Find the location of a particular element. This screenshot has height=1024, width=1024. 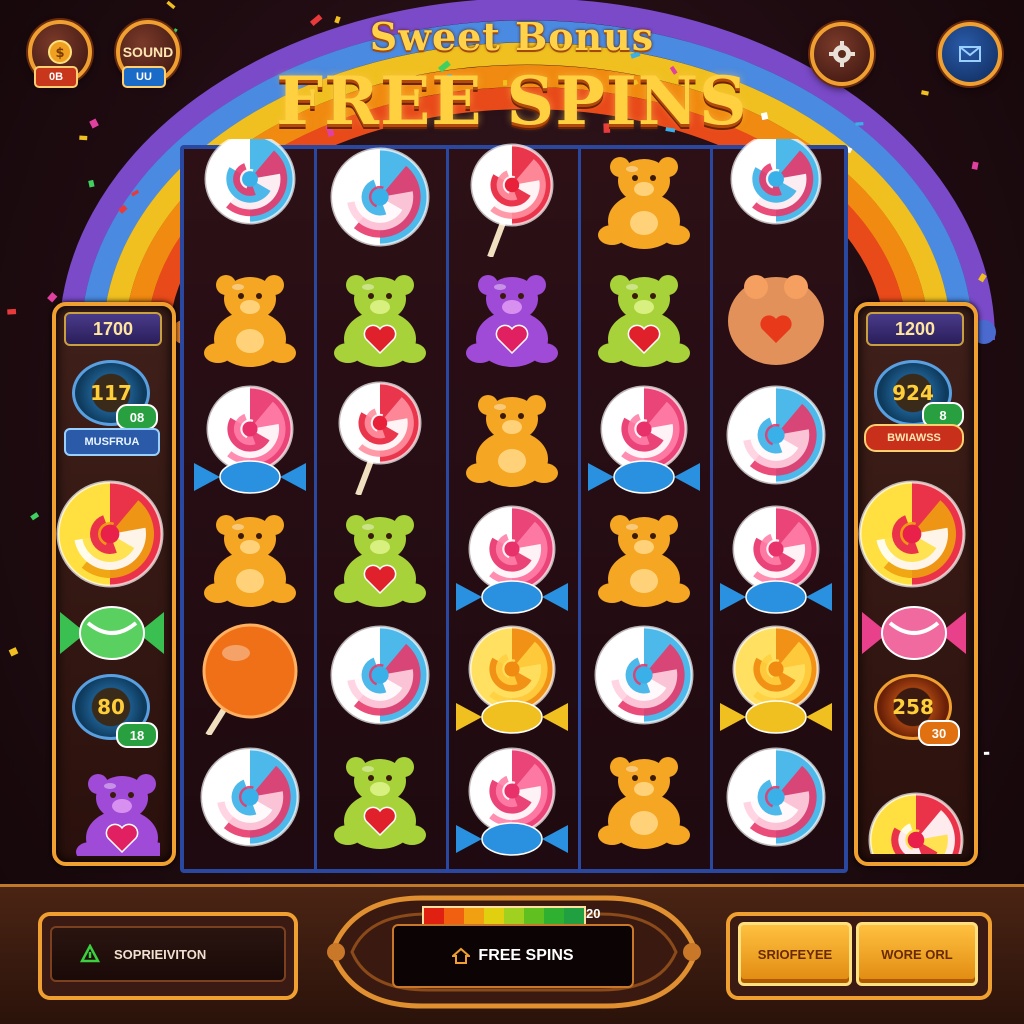

left-purple-bear is located at coordinates (118, 815).